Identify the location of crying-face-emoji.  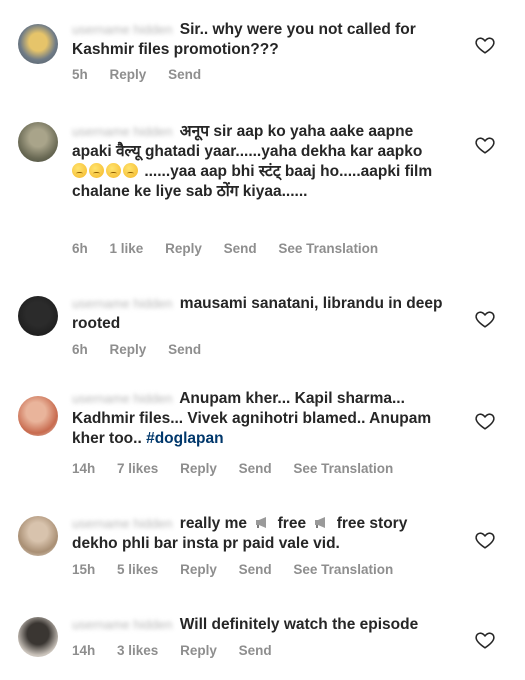
(106, 171).